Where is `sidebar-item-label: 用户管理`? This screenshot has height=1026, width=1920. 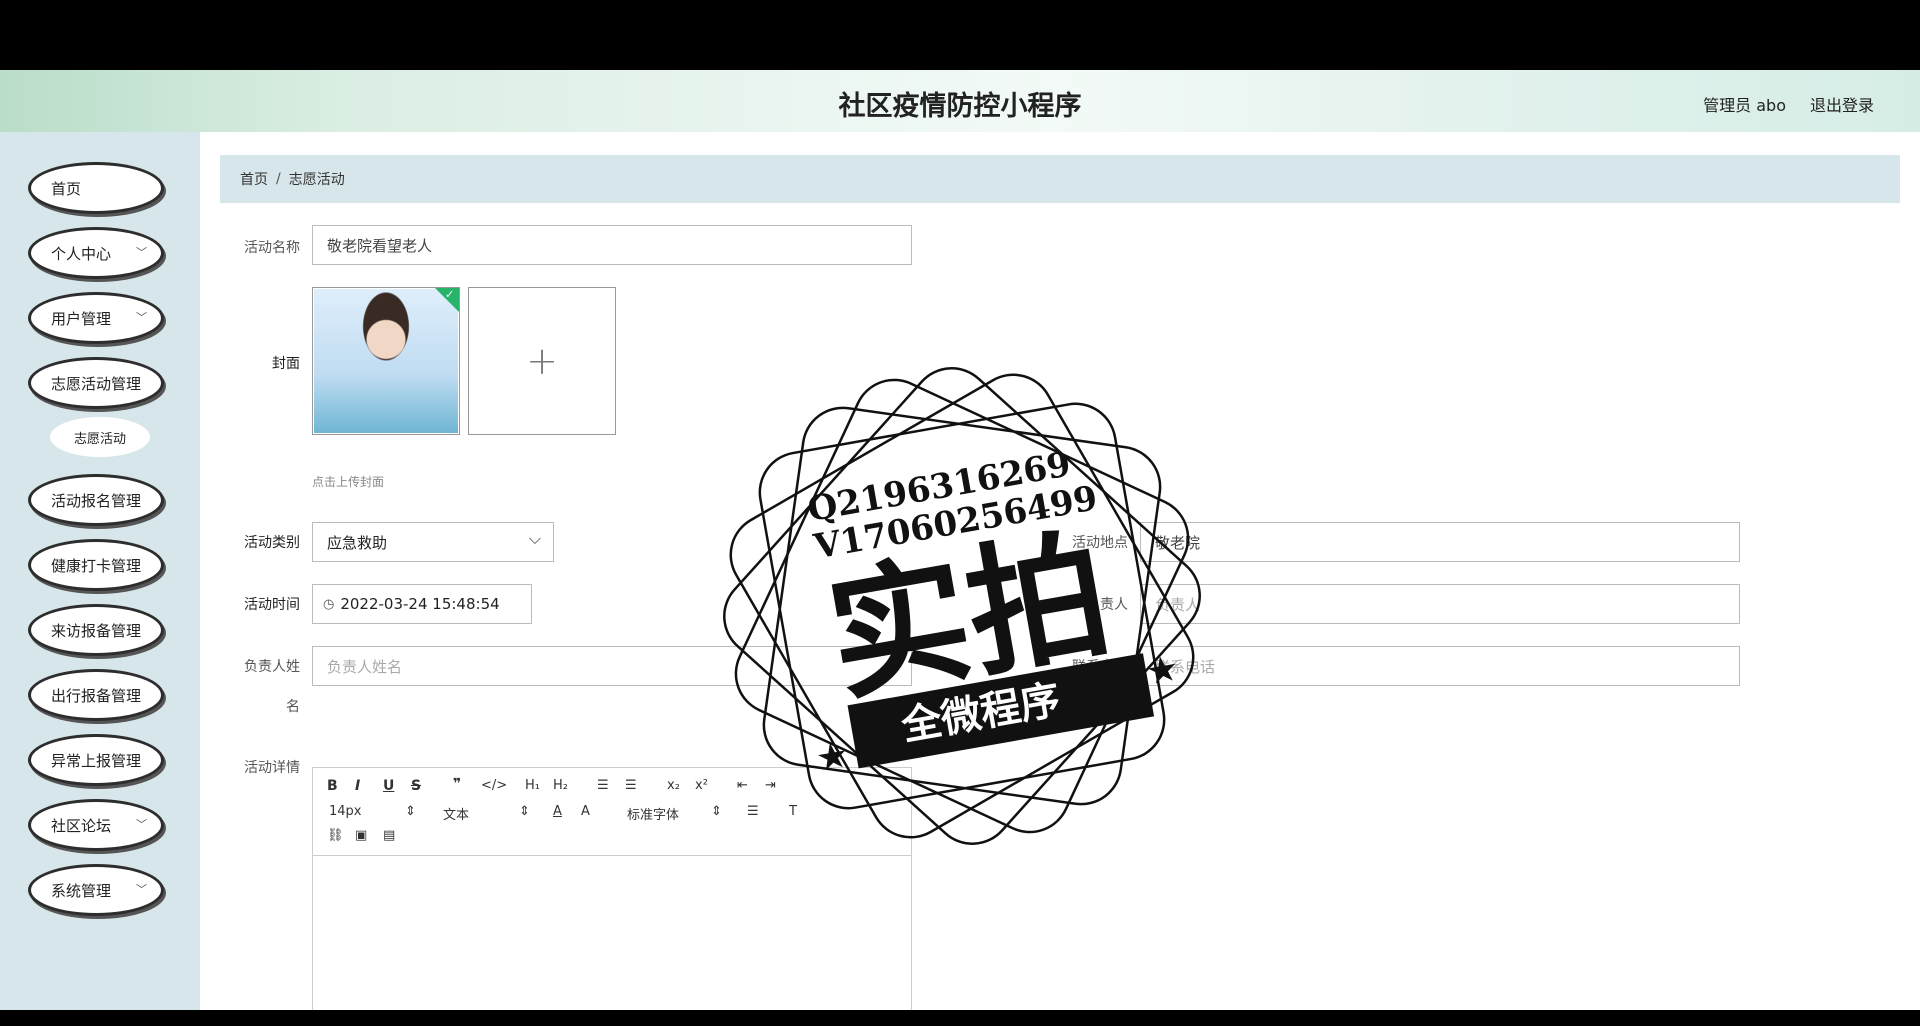 sidebar-item-label: 用户管理 is located at coordinates (81, 318).